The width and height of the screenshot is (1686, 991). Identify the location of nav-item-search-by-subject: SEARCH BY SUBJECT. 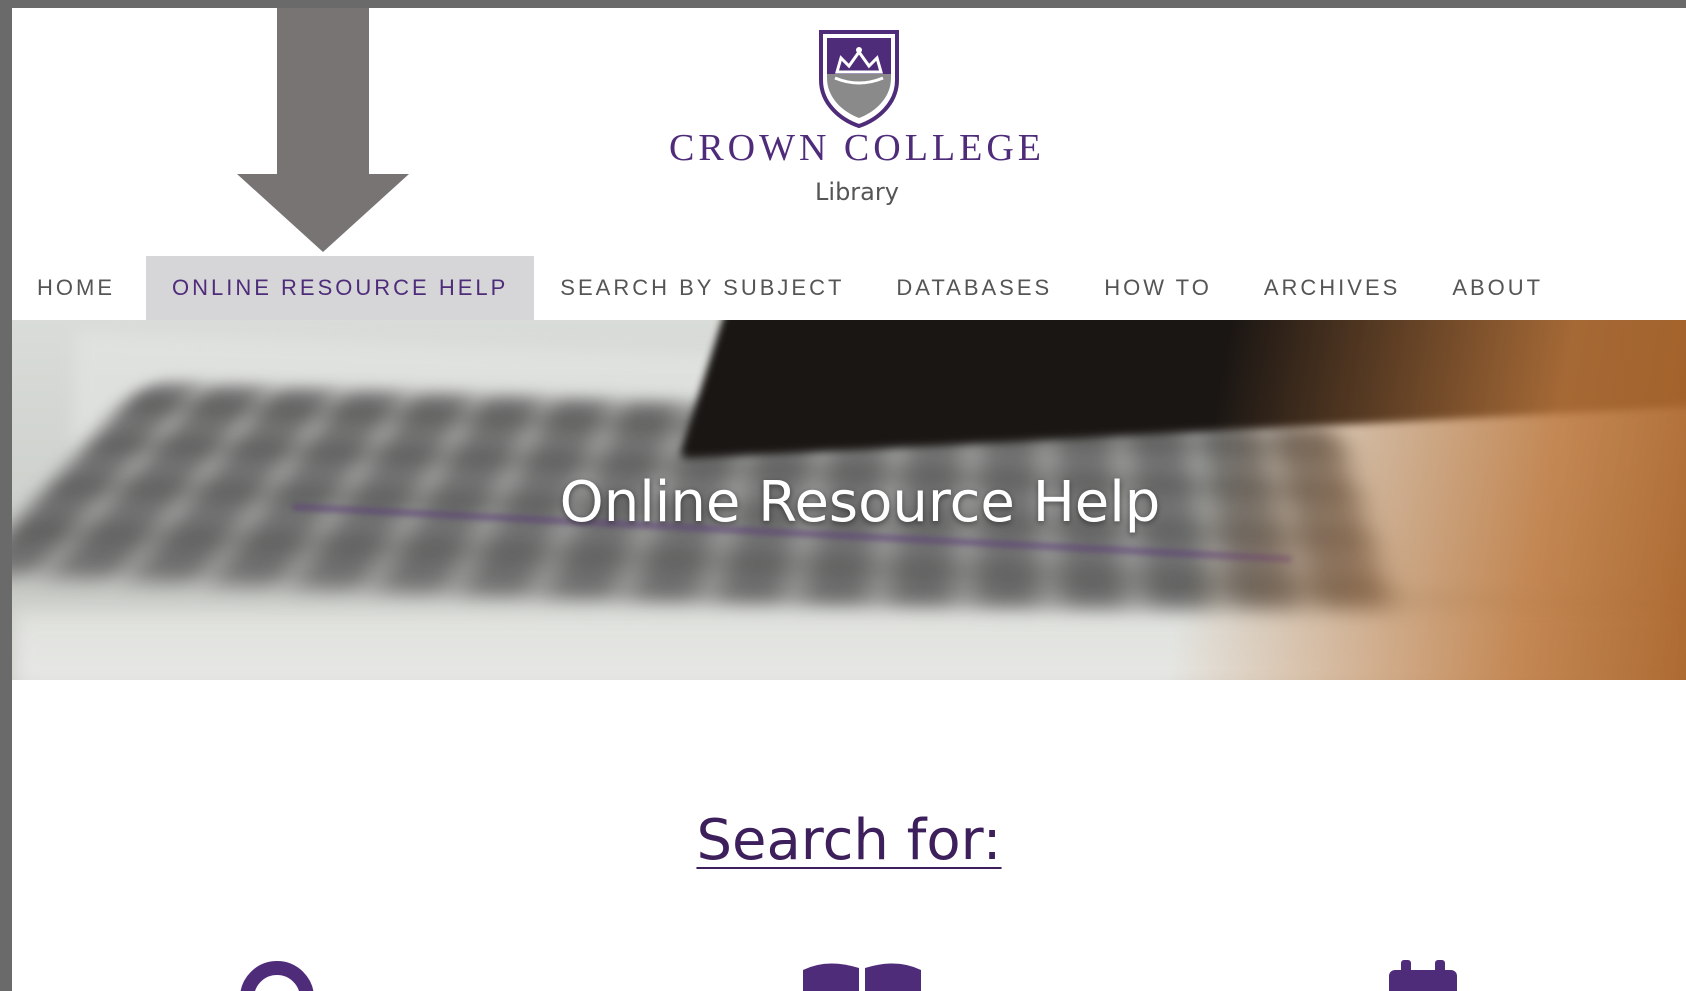
(702, 288).